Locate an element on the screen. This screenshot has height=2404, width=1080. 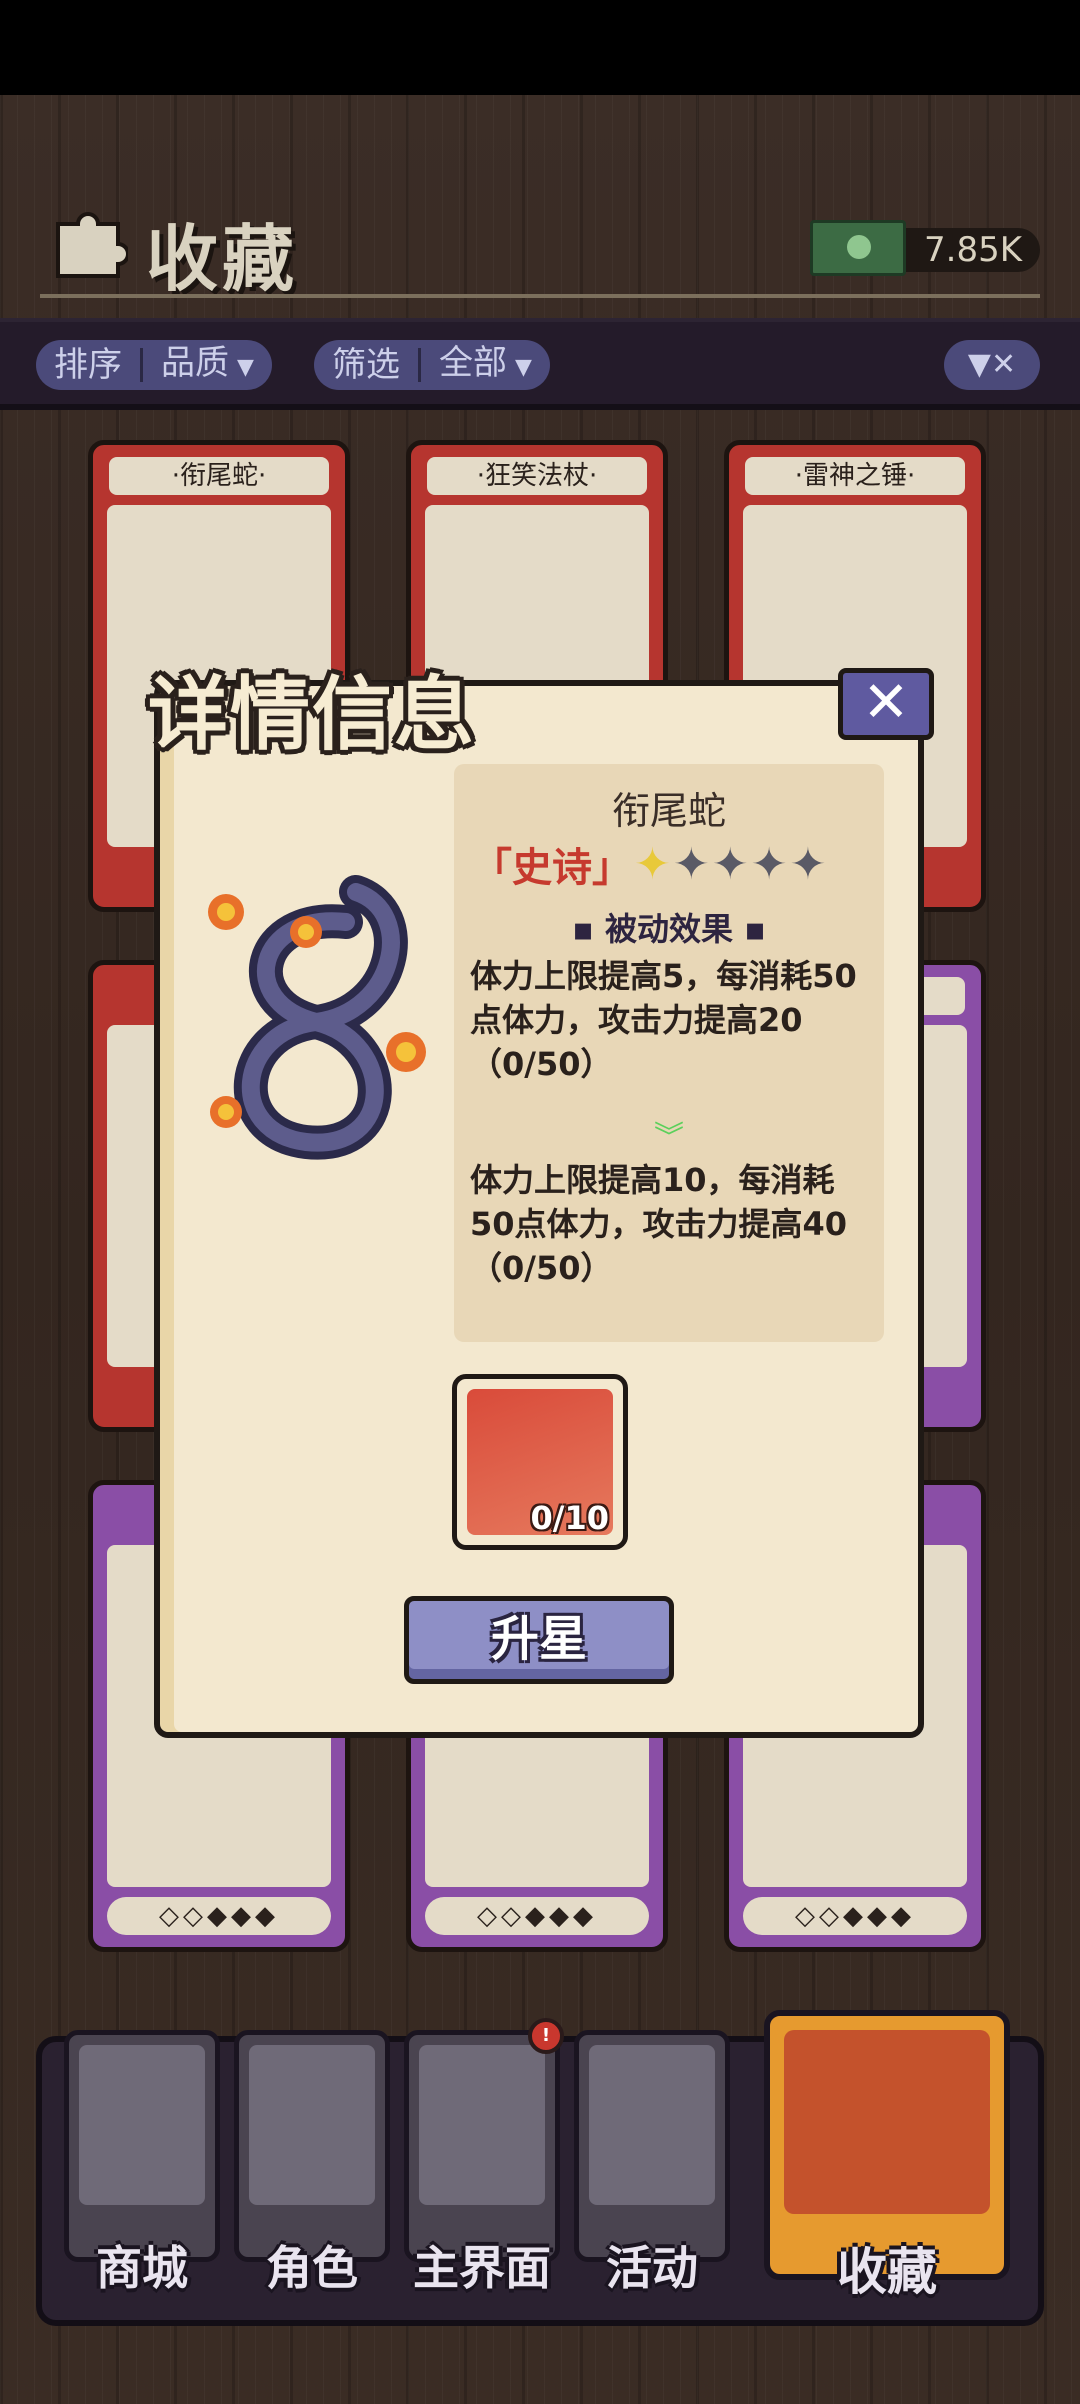
tab-label-character: 角色 is located at coordinates (312, 2268).